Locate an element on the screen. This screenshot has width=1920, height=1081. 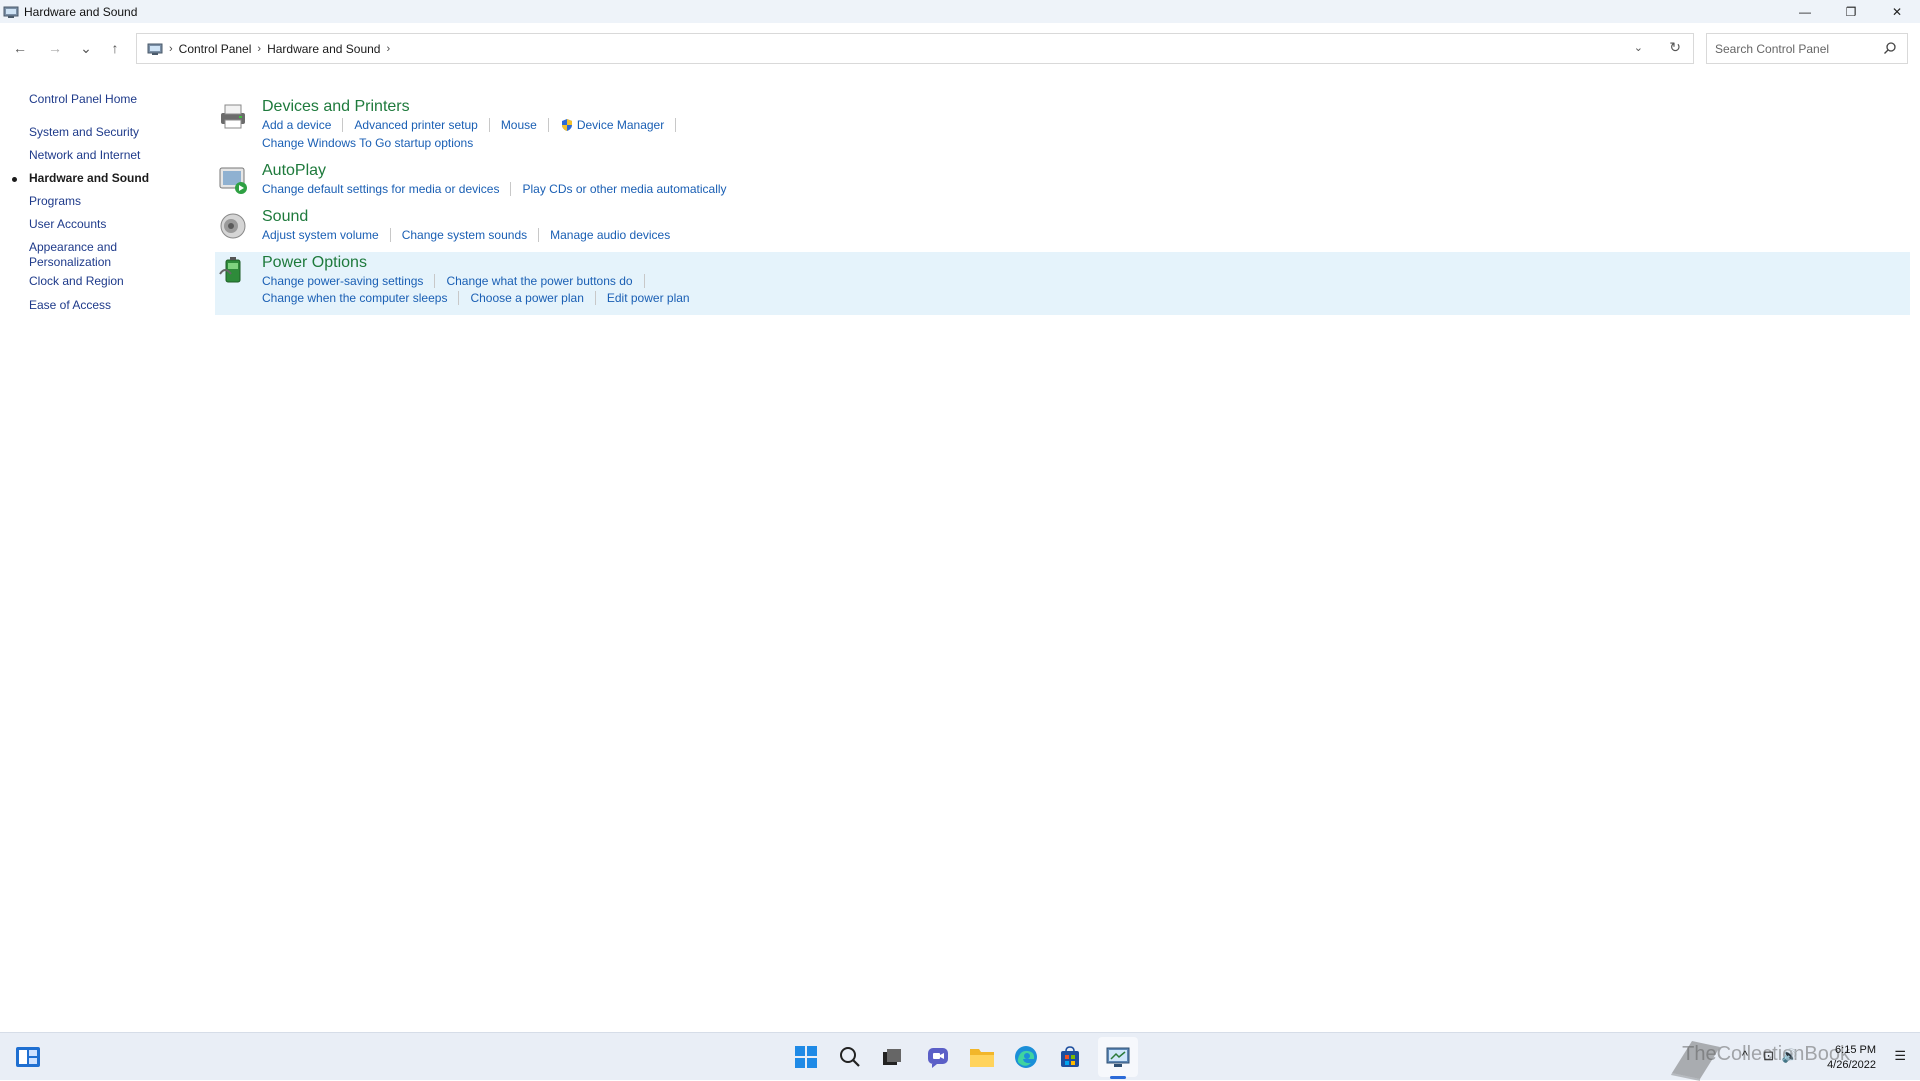
manage-audio-devices-link: Manage audio devices is located at coordinates (610, 235).